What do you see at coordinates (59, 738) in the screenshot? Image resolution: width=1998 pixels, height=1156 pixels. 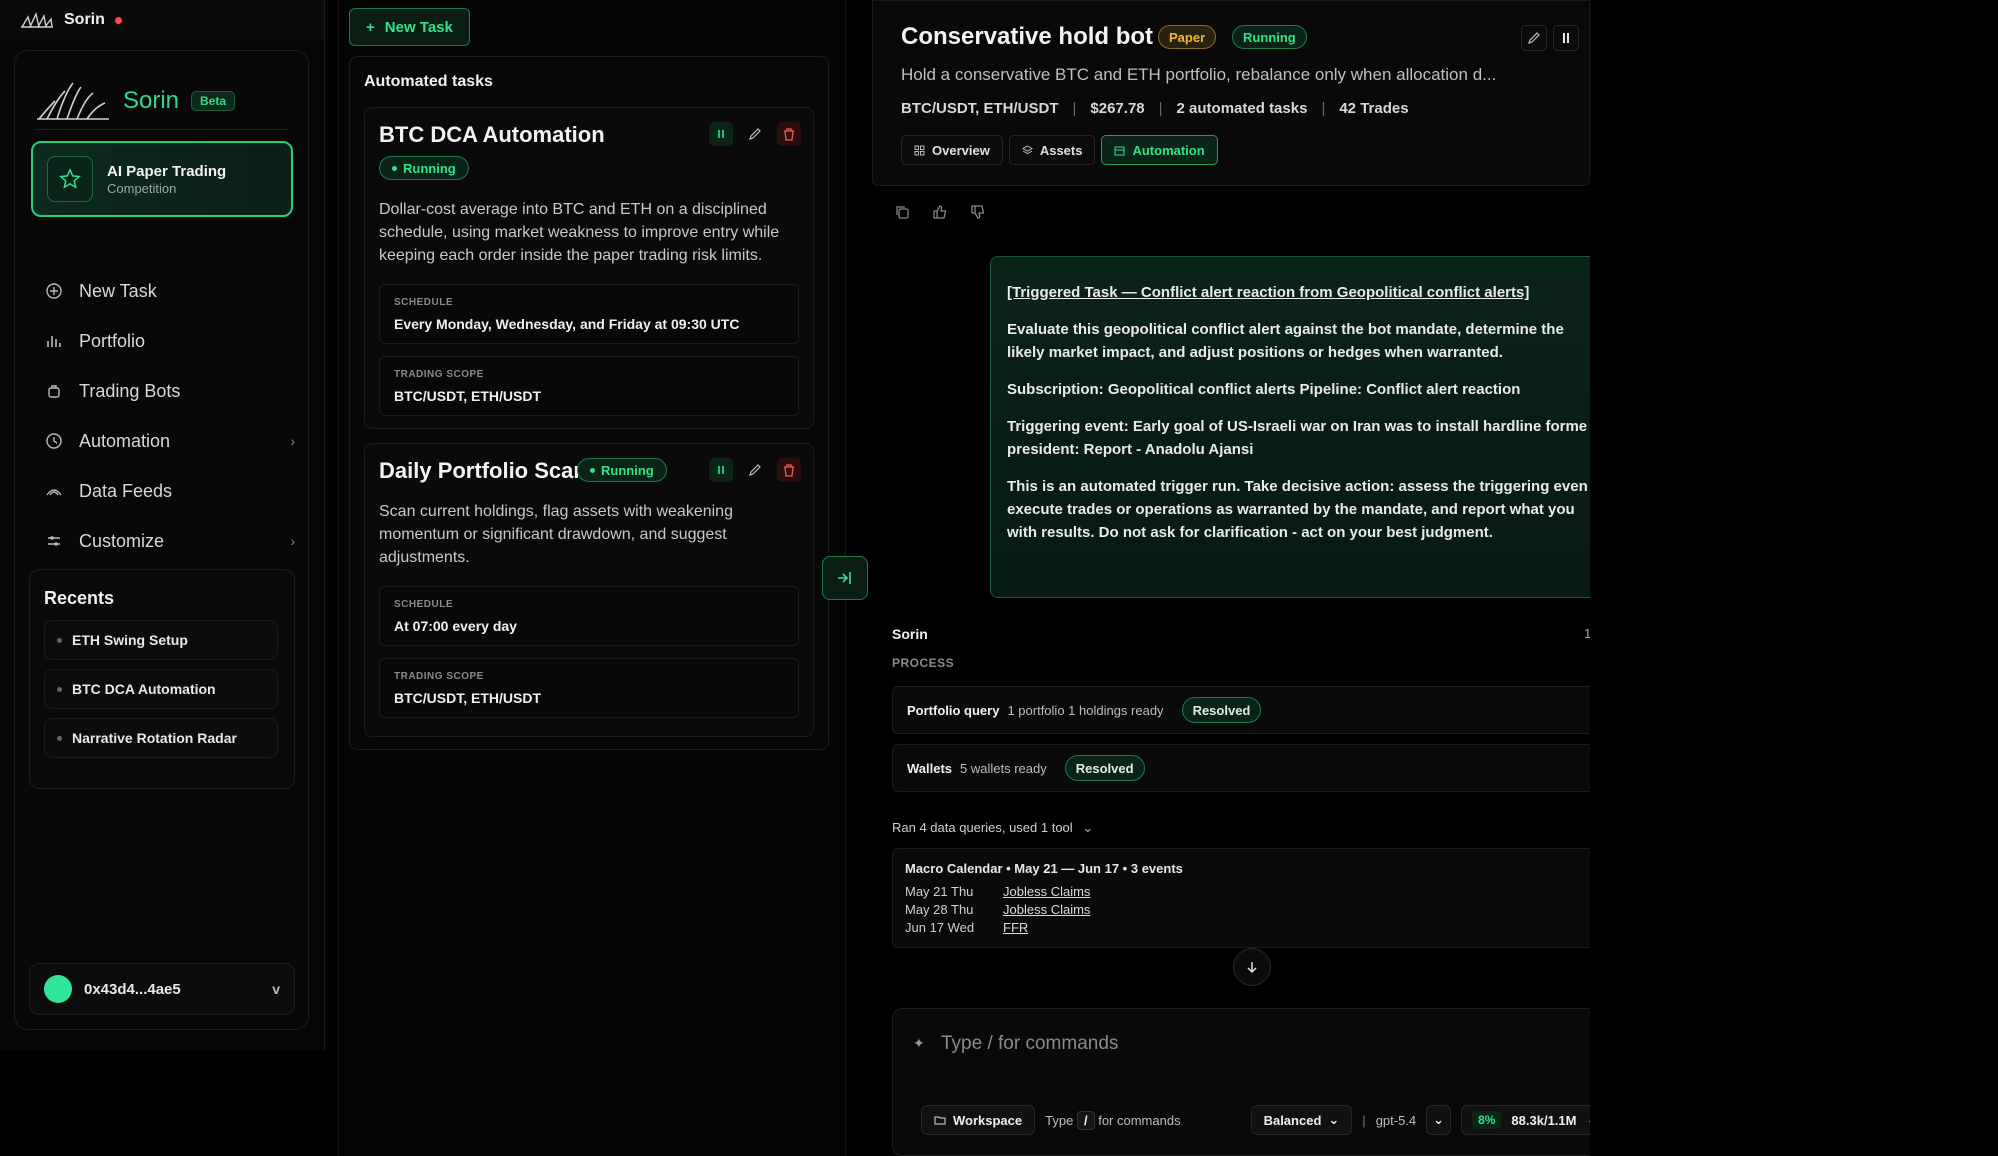 I see `bullet-icon` at bounding box center [59, 738].